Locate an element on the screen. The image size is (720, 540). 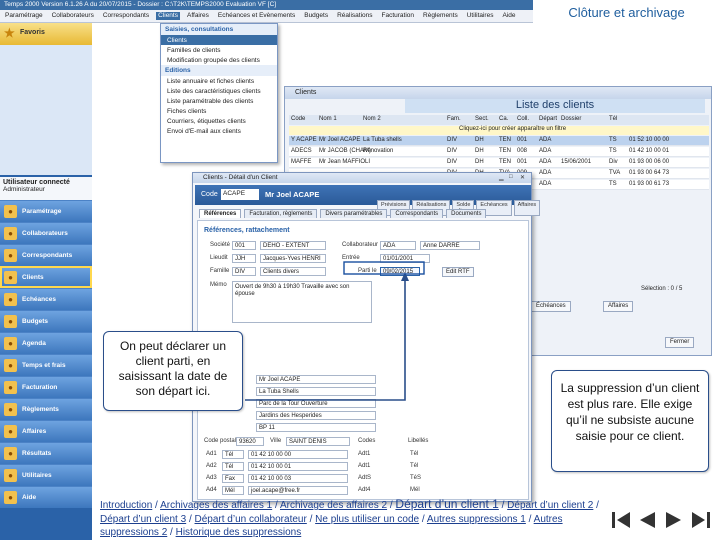
footer-link: Départ d’un client 3 is located at coordinates (143, 519).